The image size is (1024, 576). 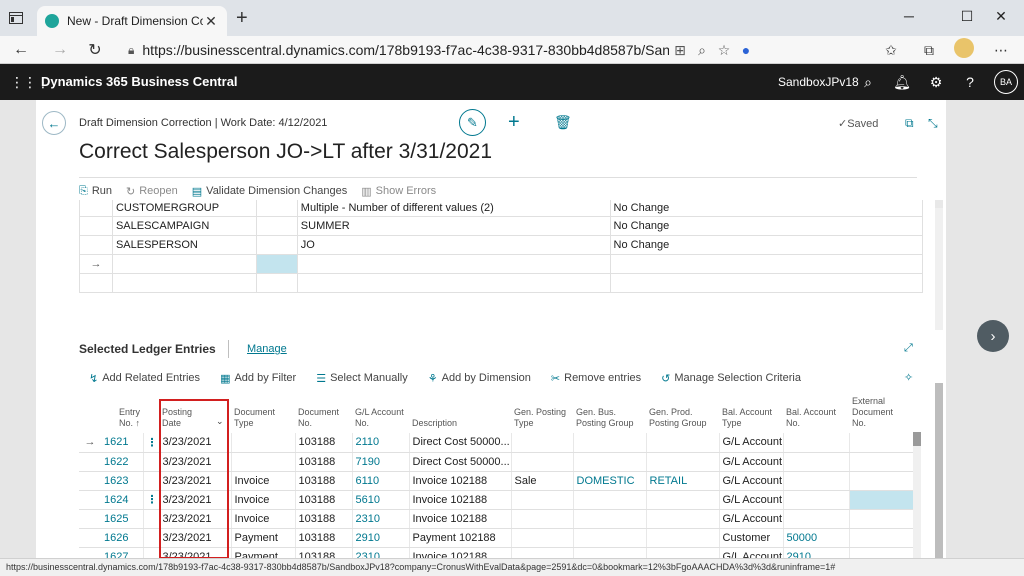 I want to click on edit-pencil-icon: ✎, so click(x=472, y=122).